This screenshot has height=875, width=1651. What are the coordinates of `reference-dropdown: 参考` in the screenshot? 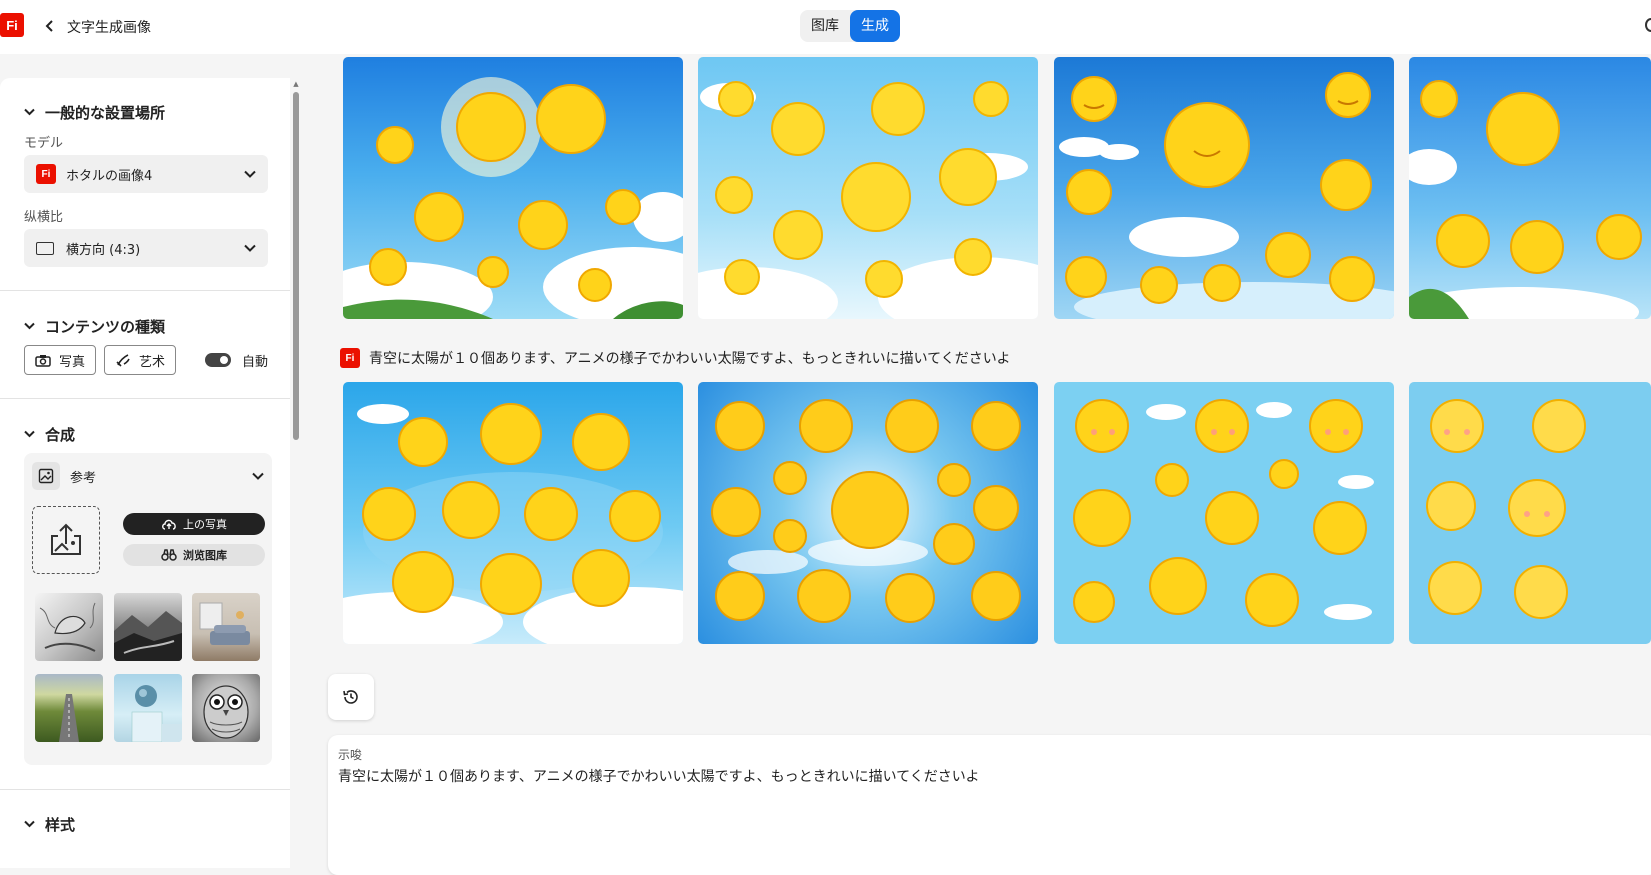 It's located at (148, 476).